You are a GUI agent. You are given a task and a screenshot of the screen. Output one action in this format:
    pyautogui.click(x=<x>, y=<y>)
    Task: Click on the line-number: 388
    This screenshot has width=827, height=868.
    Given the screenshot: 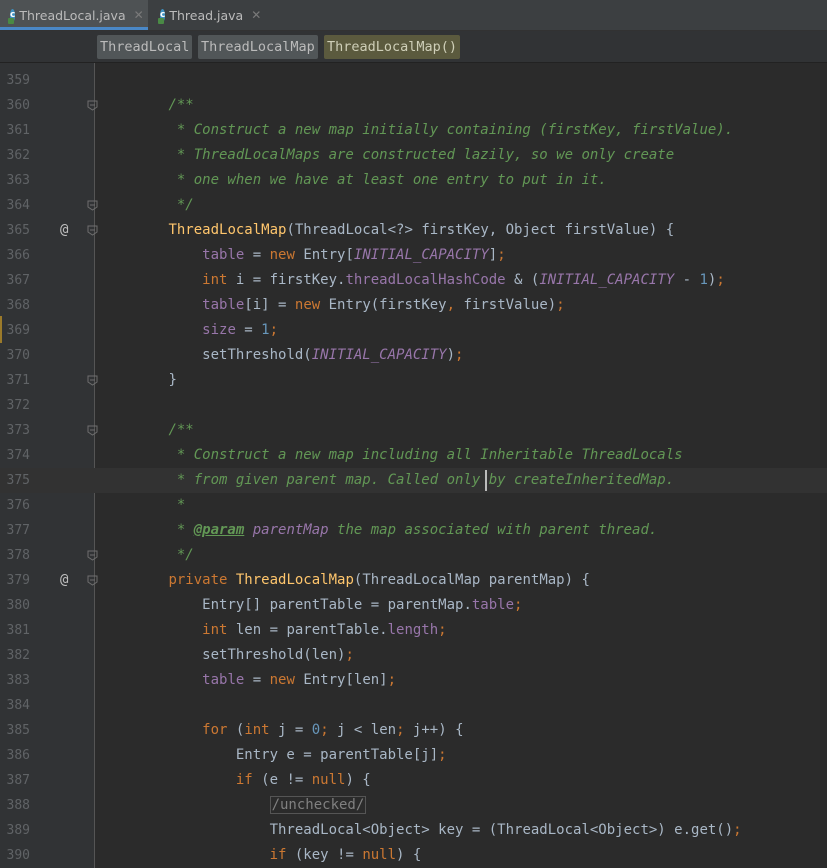 What is the action you would take?
    pyautogui.click(x=18, y=805)
    